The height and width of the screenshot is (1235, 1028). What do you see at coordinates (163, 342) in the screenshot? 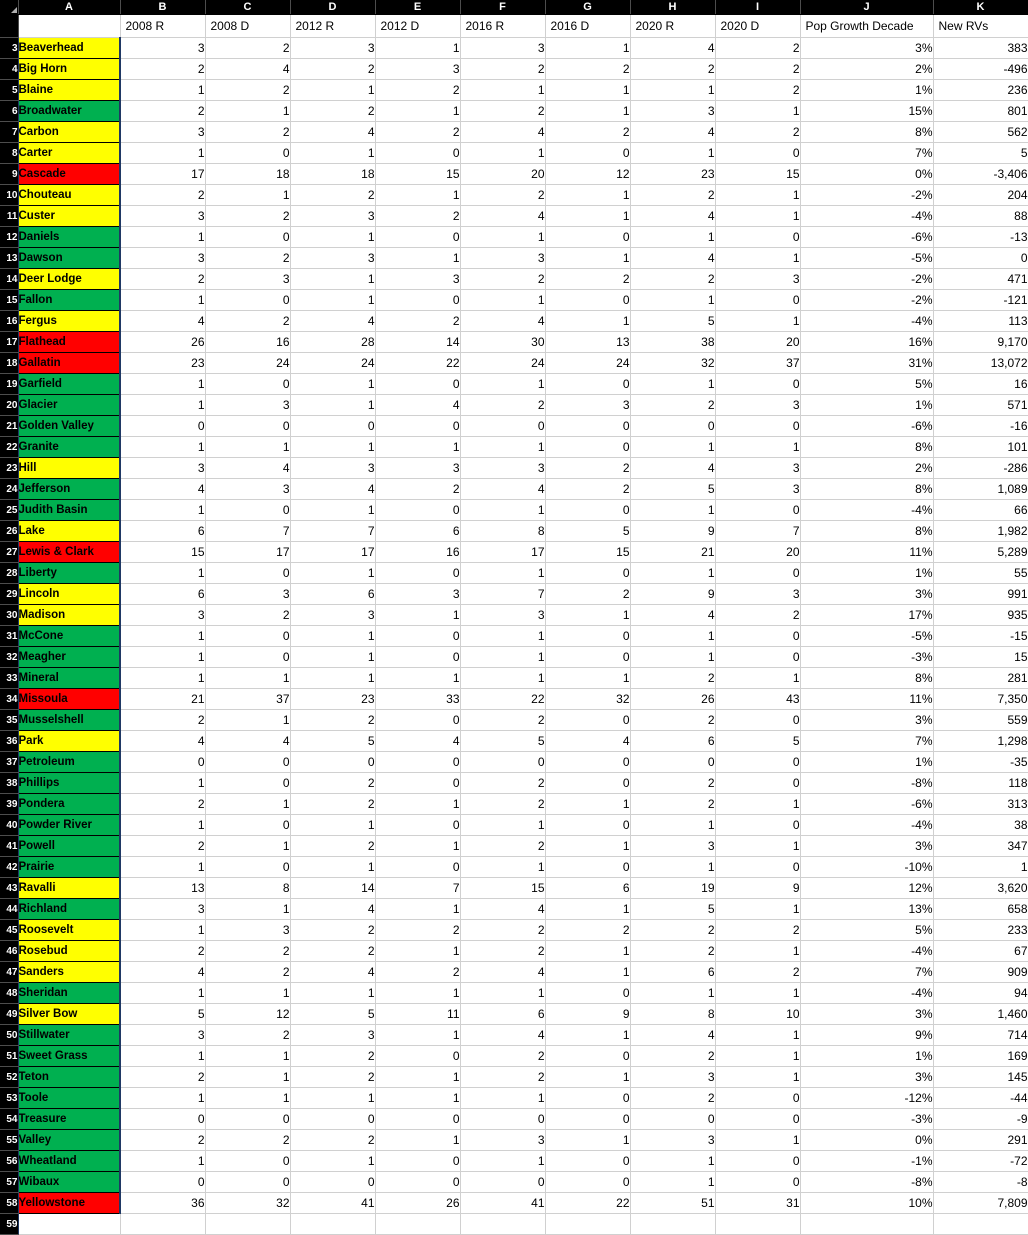
I see `data-cell-b: 26` at bounding box center [163, 342].